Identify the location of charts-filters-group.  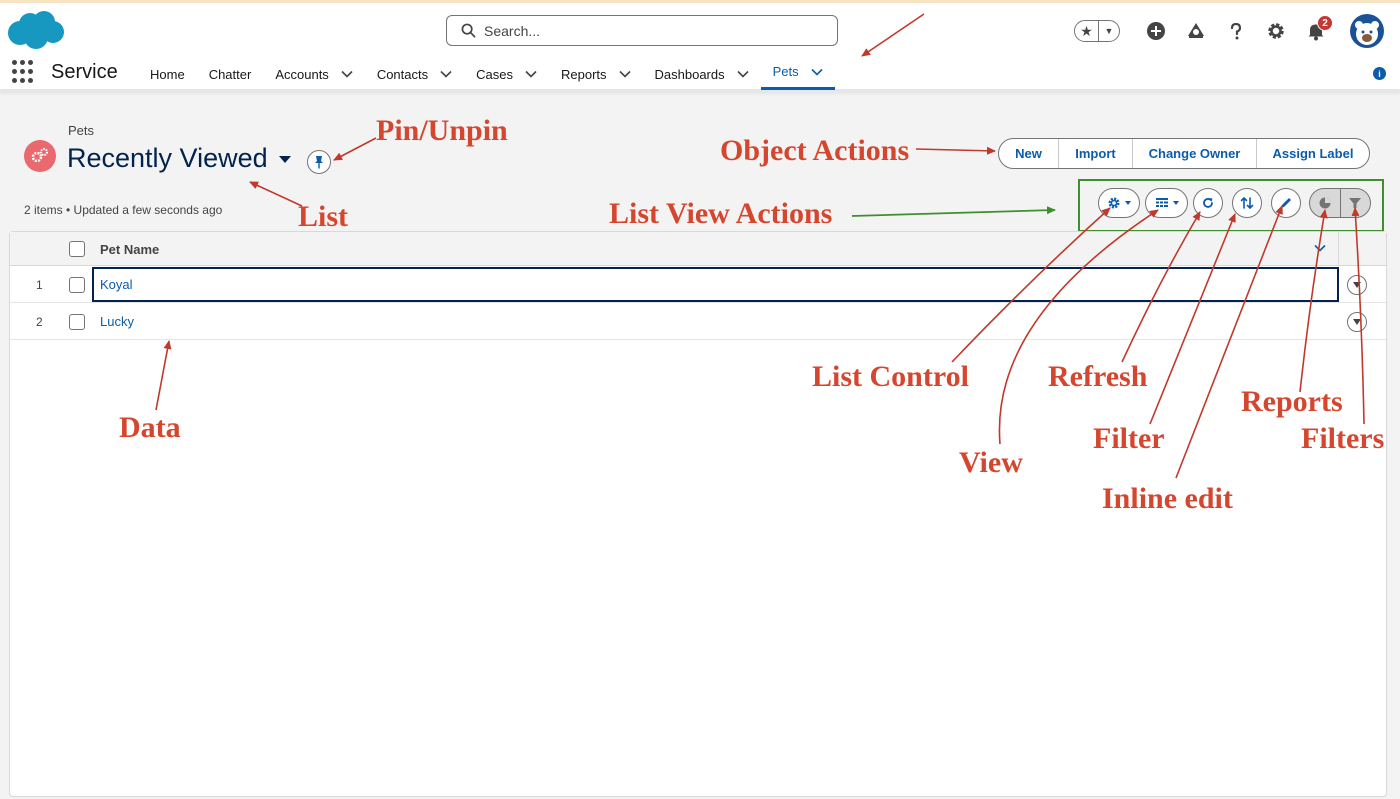
(1340, 203).